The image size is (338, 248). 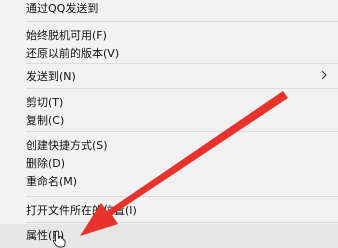 What do you see at coordinates (51, 77) in the screenshot?
I see `menu-item-send-to: 发送到(N)` at bounding box center [51, 77].